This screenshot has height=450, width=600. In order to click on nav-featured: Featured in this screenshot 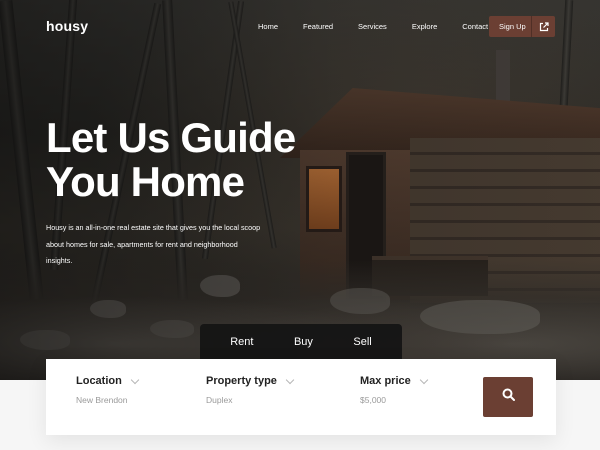, I will do `click(318, 26)`.